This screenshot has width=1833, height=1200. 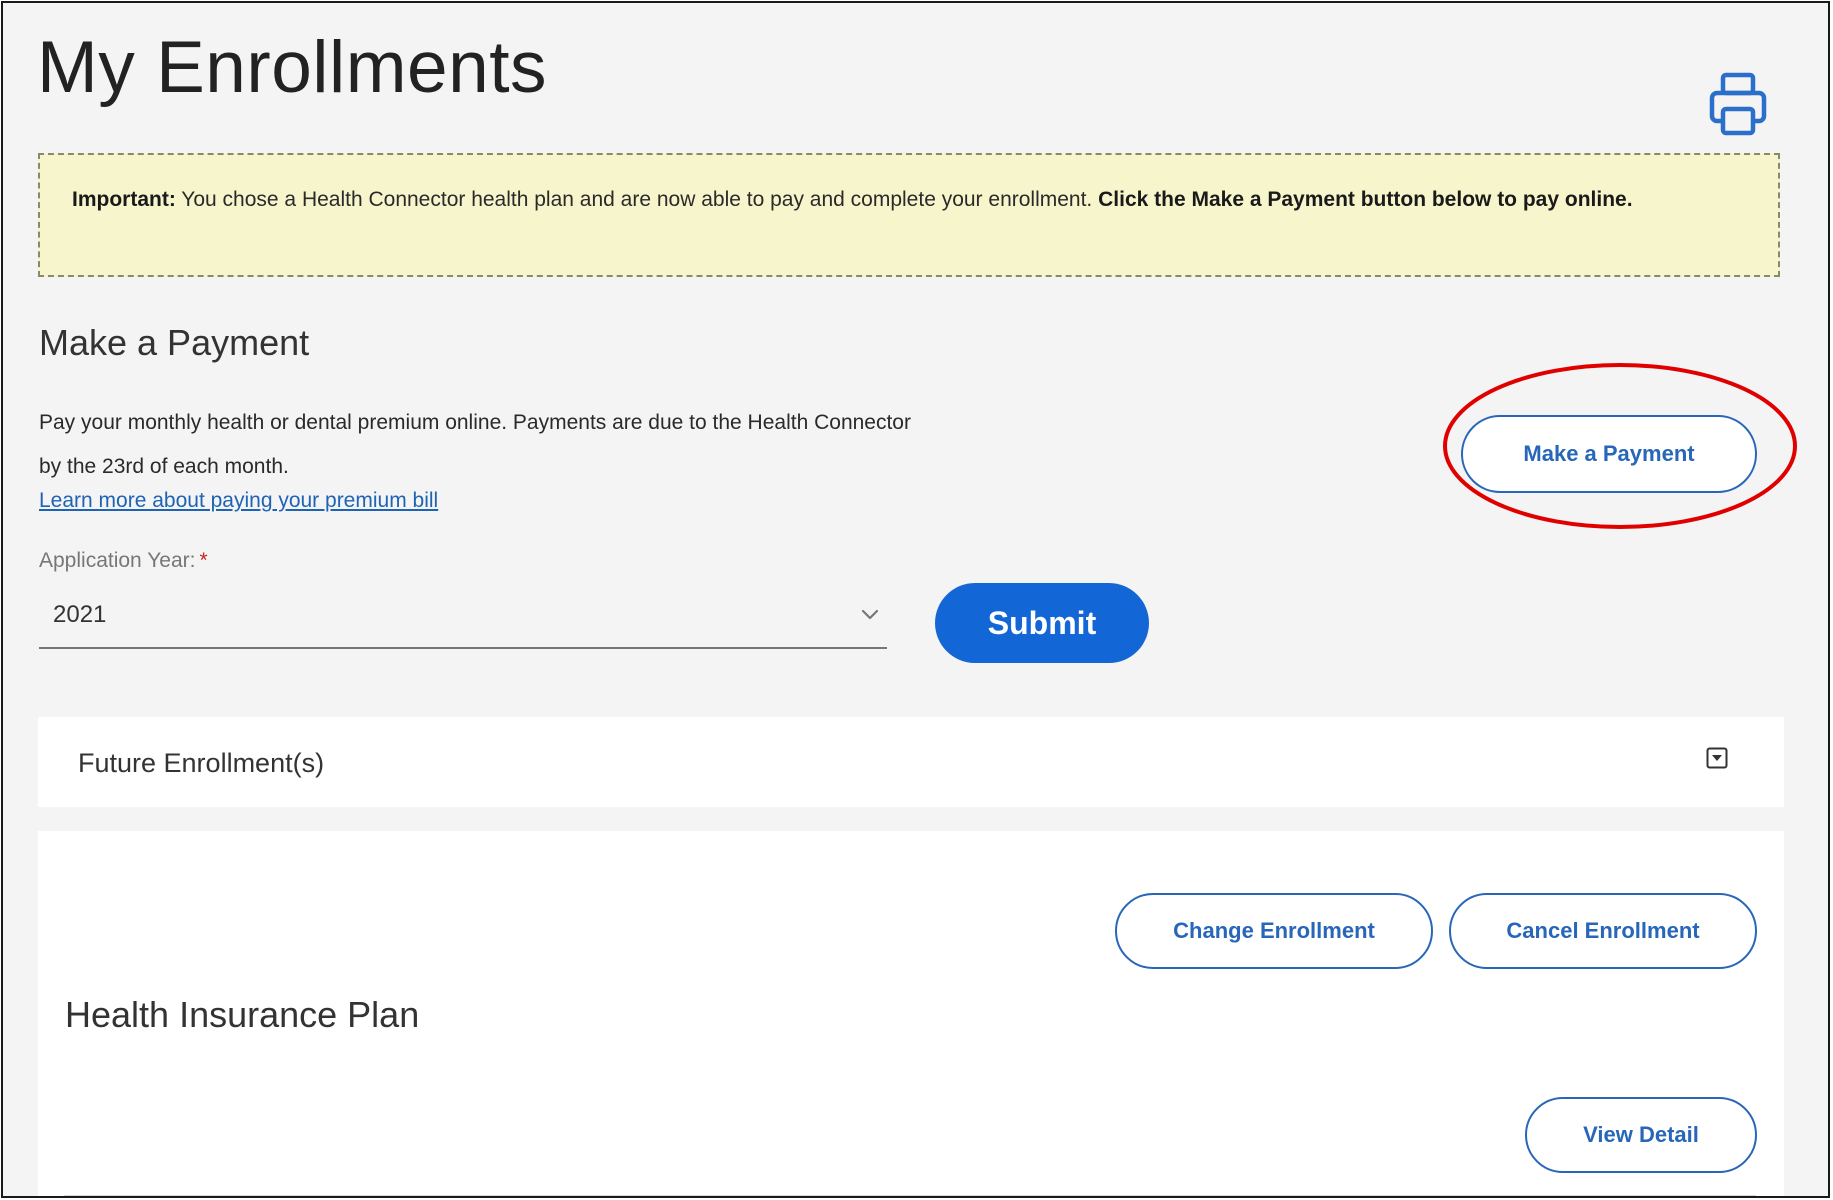 What do you see at coordinates (1603, 931) in the screenshot?
I see `cancel-enrollment-button: Cancel Enrollment` at bounding box center [1603, 931].